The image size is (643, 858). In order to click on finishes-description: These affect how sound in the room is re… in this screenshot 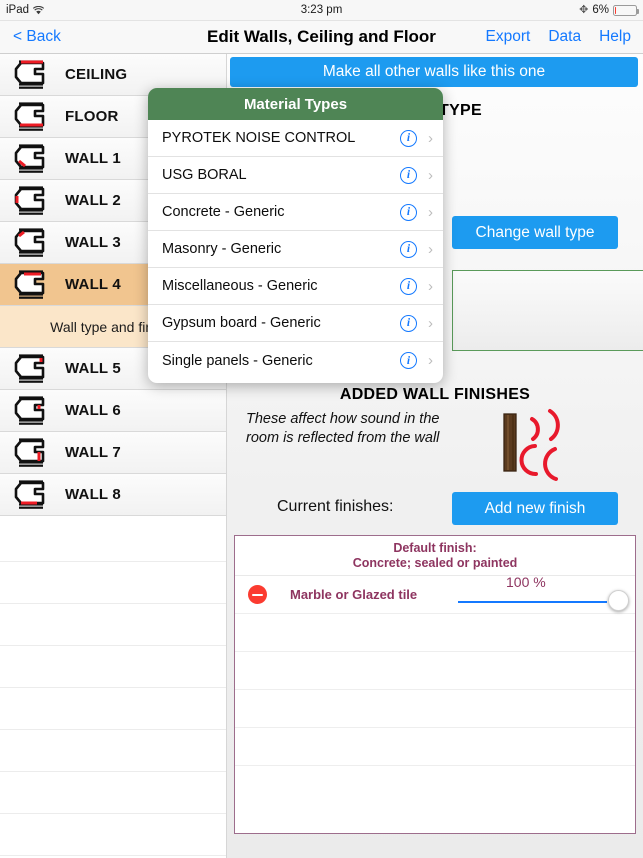, I will do `click(343, 428)`.